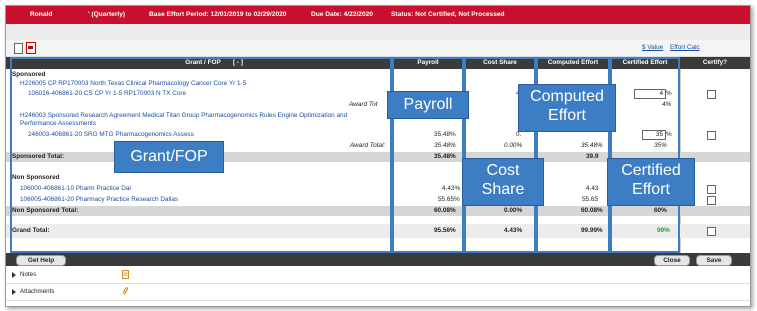  Describe the element at coordinates (125, 291) in the screenshot. I see `paperclip-icon` at that location.